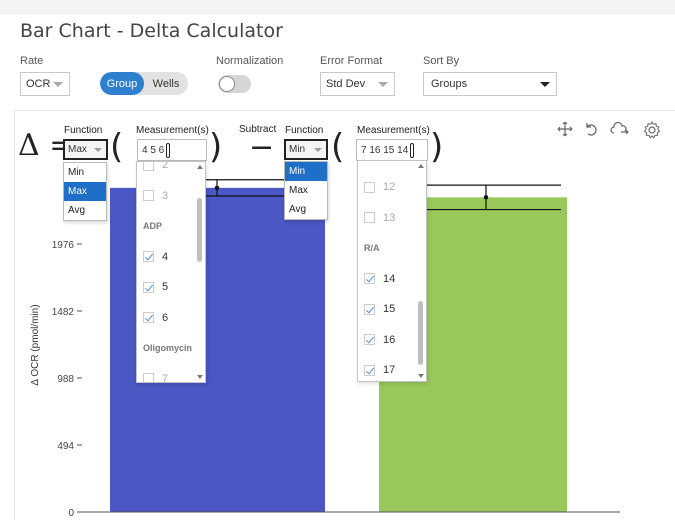  I want to click on measurement-option-label: 17, so click(389, 370).